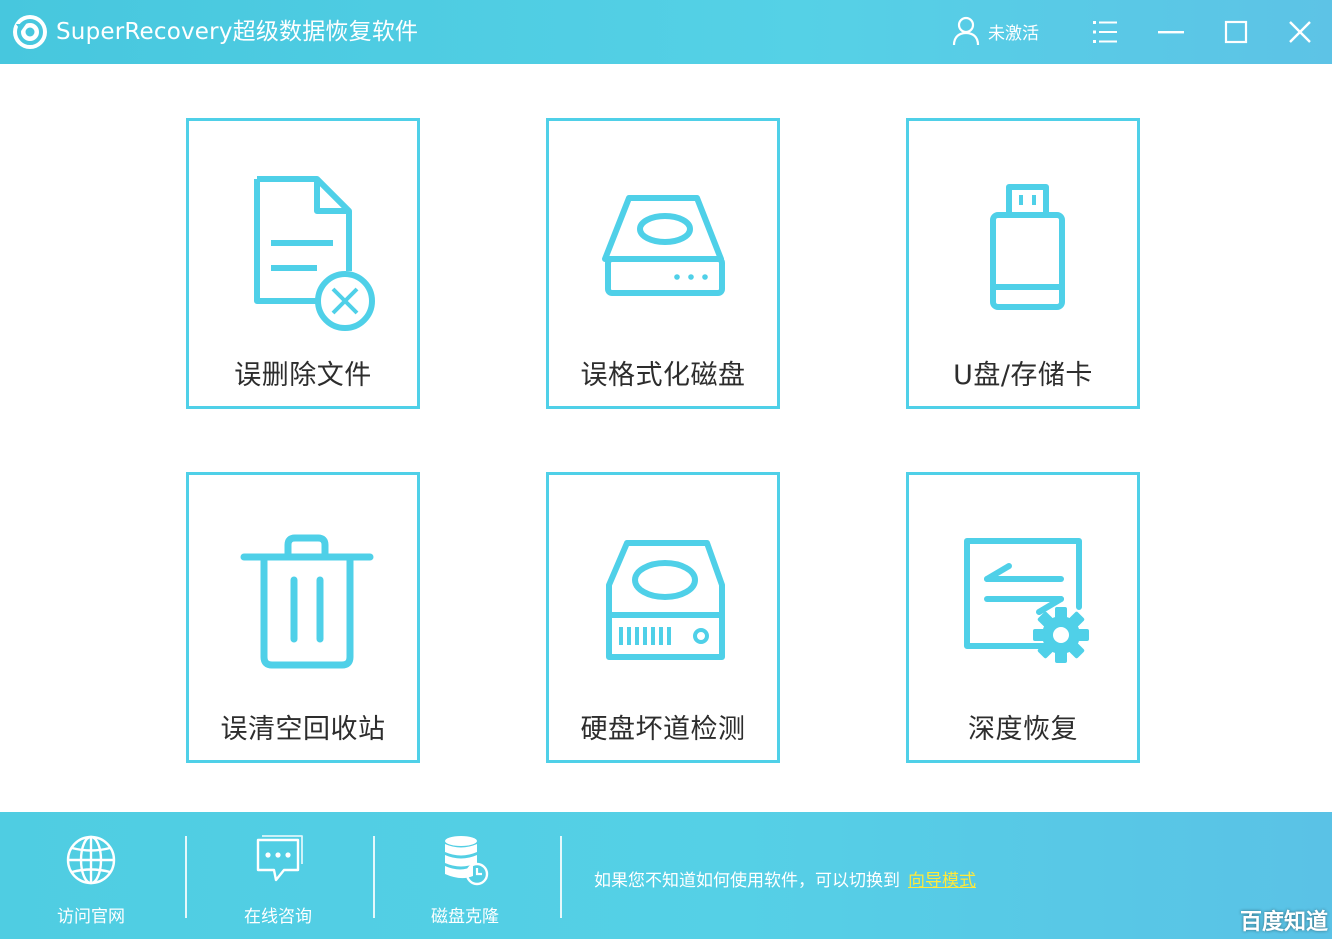 This screenshot has width=1332, height=939. I want to click on hard-disk-icon, so click(663, 245).